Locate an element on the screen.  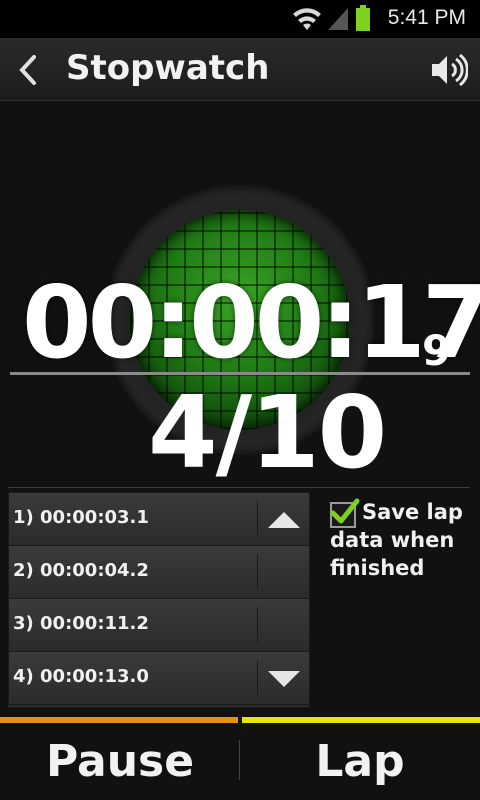
lap-time: 3) 00:00:11.2 is located at coordinates (81, 623).